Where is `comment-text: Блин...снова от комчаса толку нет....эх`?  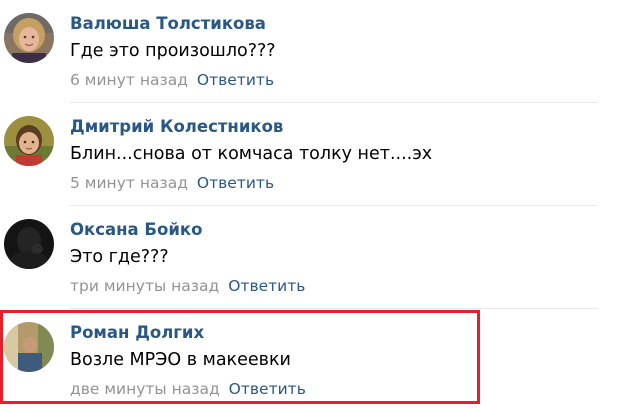 comment-text: Блин...снова от комчаса толку нет....эх is located at coordinates (251, 154).